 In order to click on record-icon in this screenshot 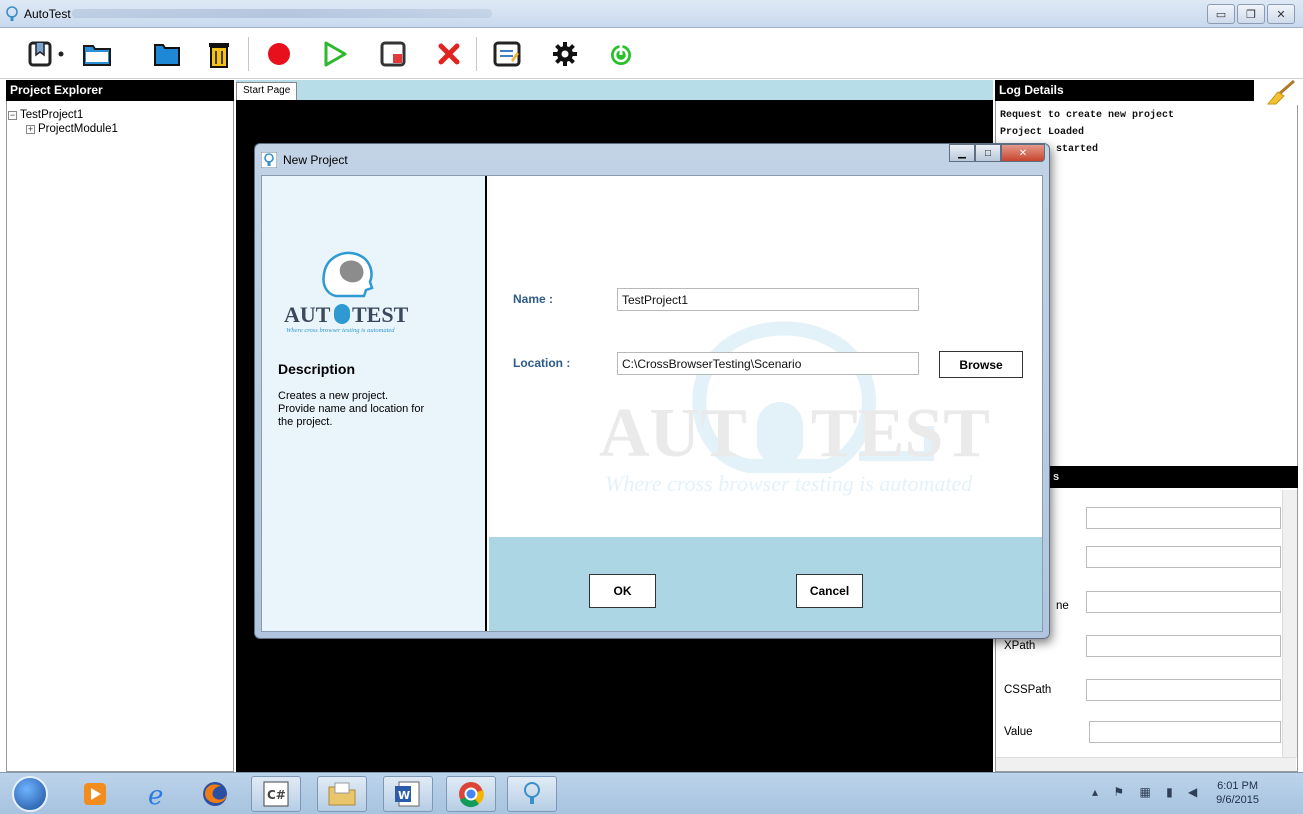, I will do `click(279, 54)`.